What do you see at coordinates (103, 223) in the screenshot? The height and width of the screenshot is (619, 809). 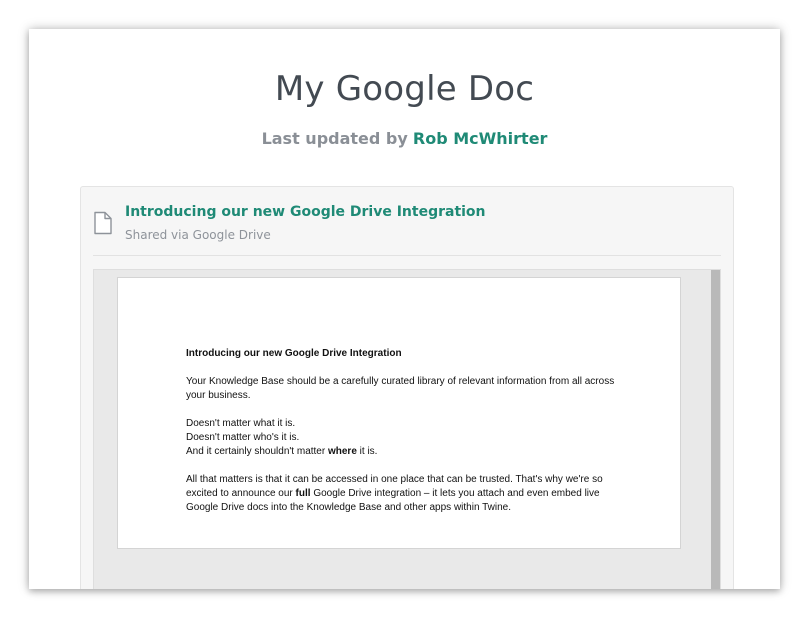 I see `file-icon` at bounding box center [103, 223].